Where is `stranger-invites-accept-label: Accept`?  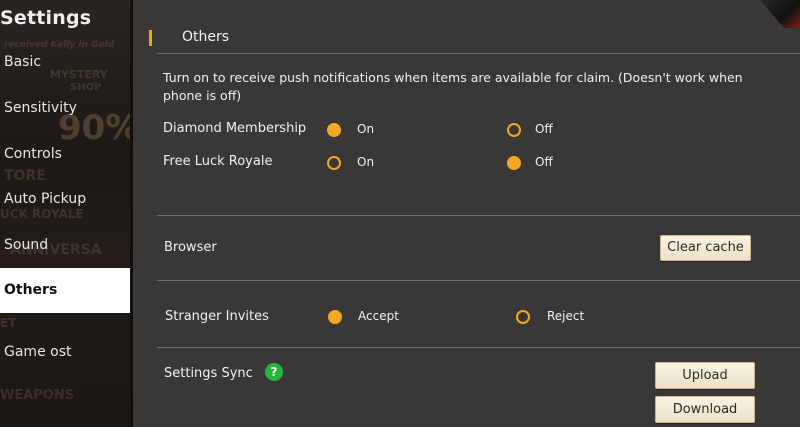
stranger-invites-accept-label: Accept is located at coordinates (378, 316).